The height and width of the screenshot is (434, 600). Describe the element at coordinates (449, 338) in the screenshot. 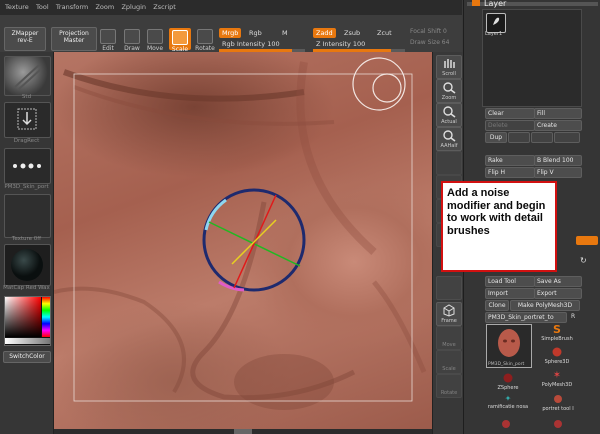

I see `move-view-button: Move` at that location.